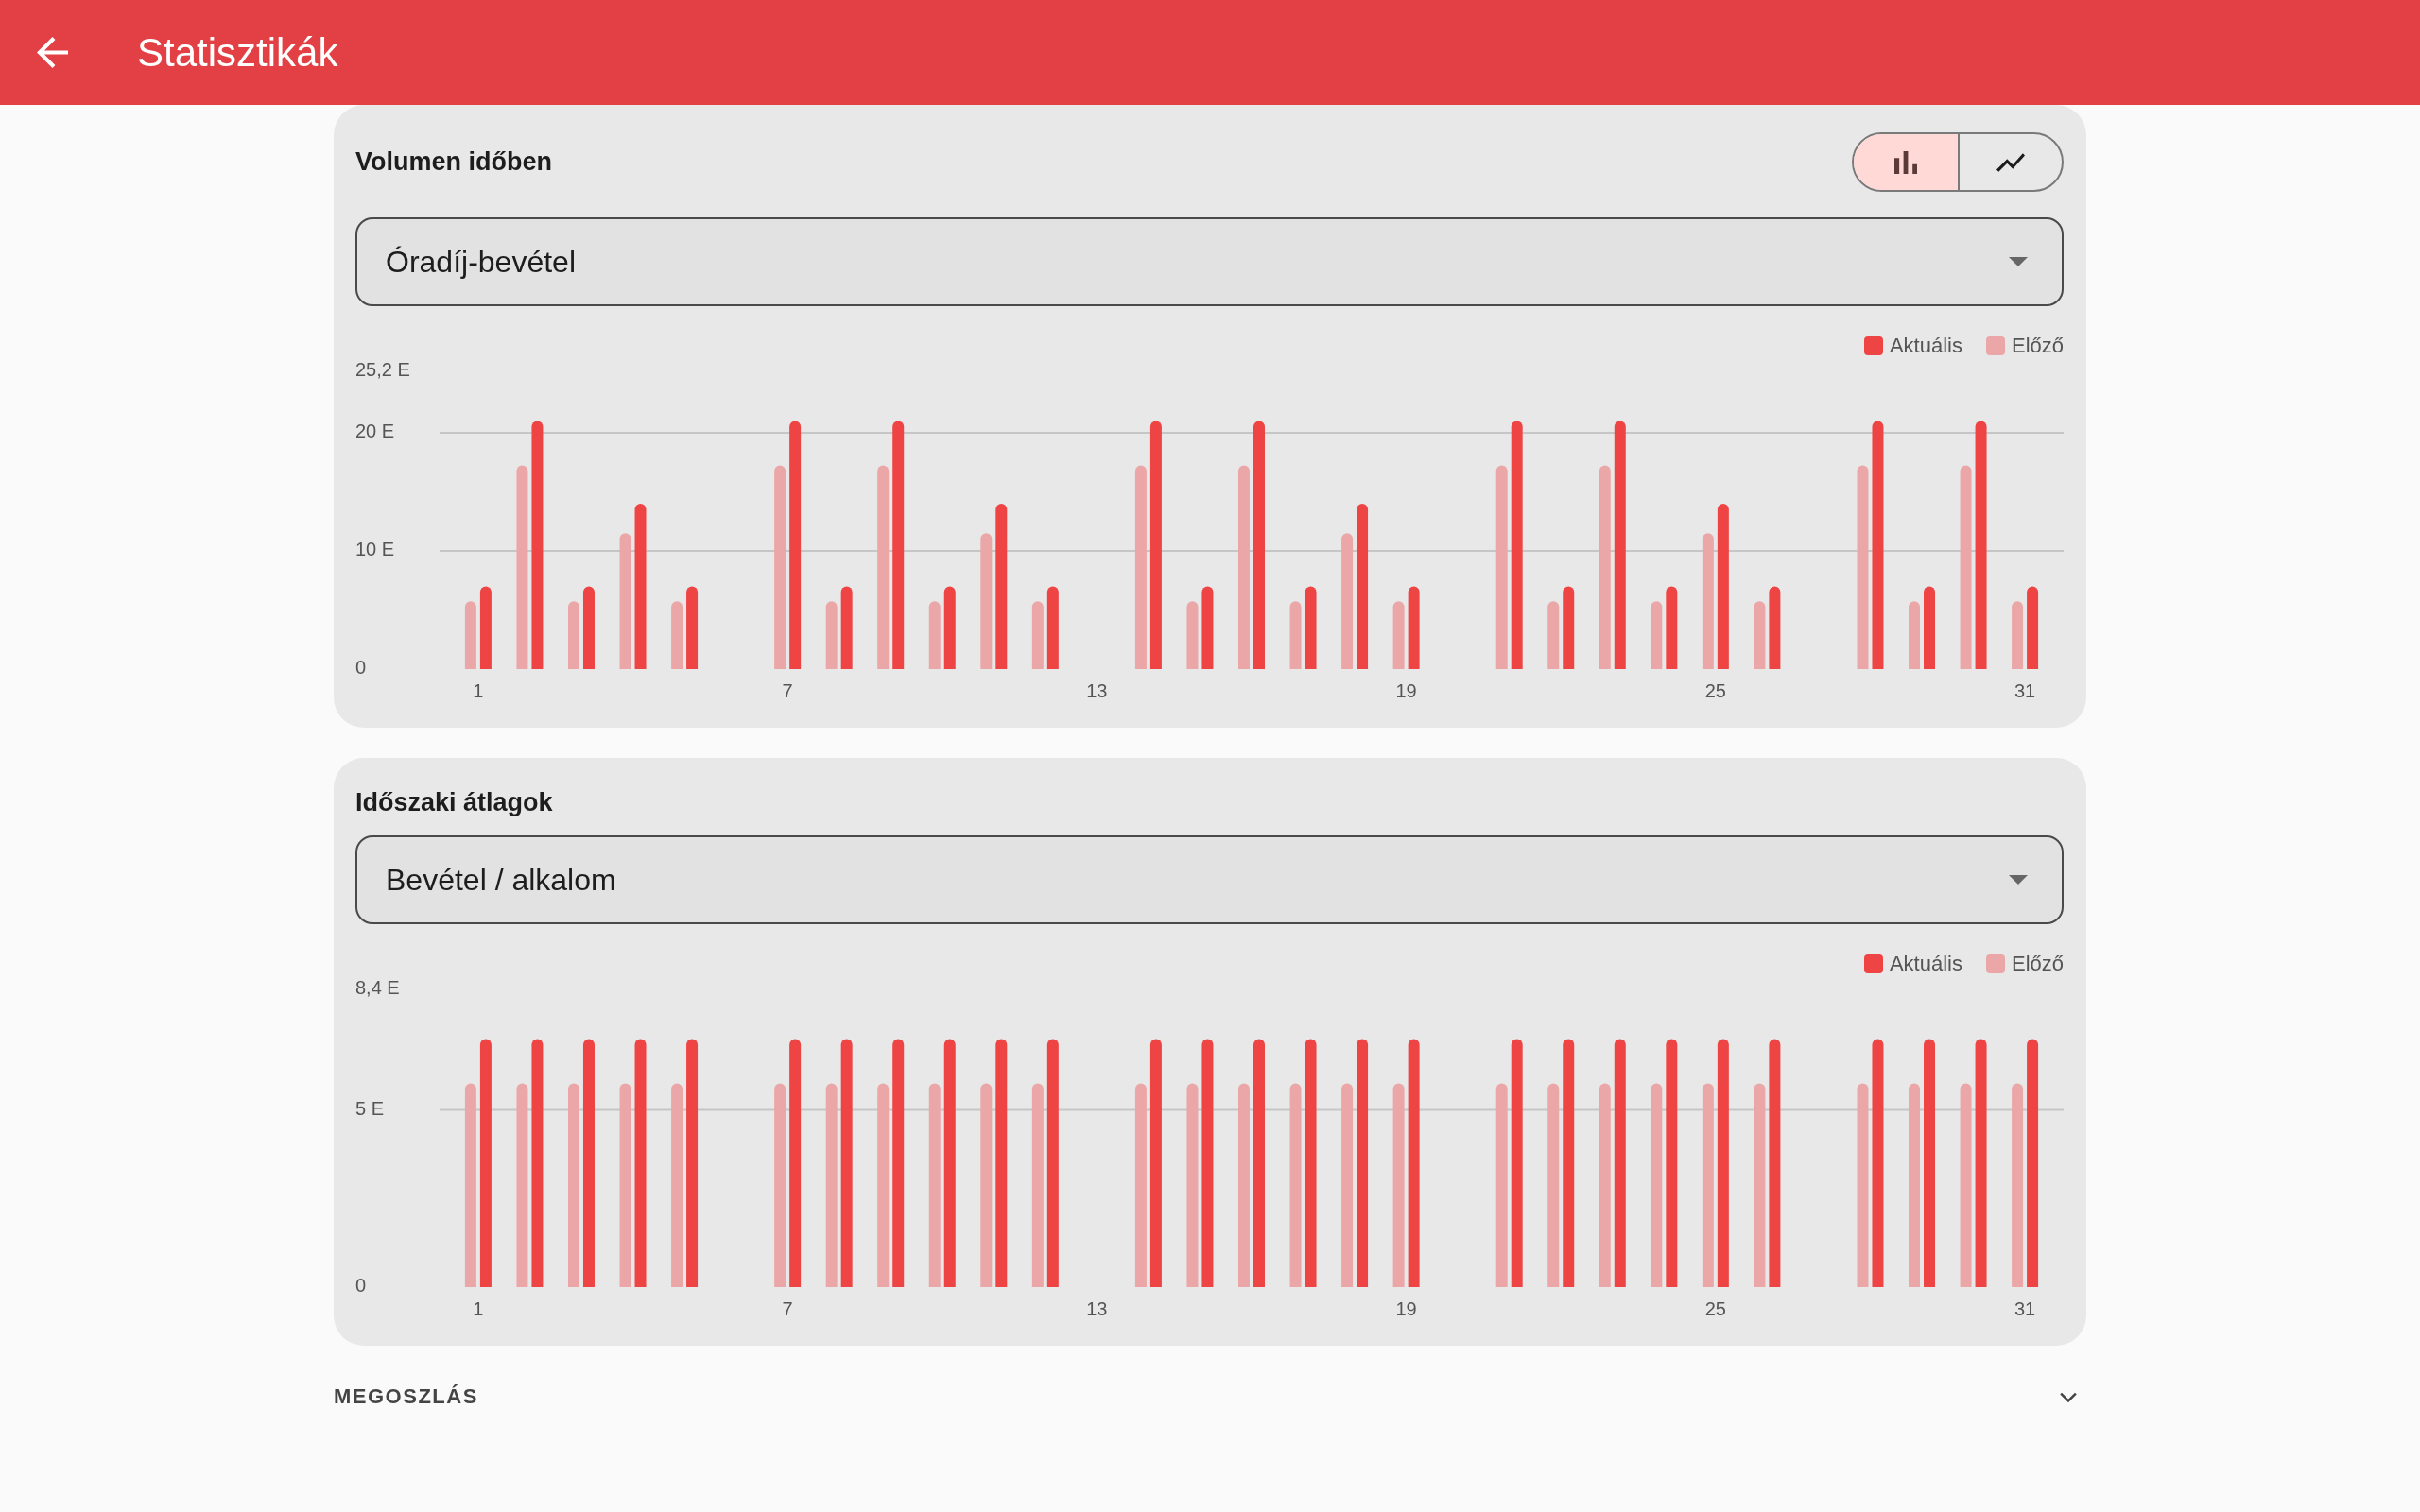 Image resolution: width=2420 pixels, height=1512 pixels. What do you see at coordinates (1925, 964) in the screenshot?
I see `legend-label: Aktuális` at bounding box center [1925, 964].